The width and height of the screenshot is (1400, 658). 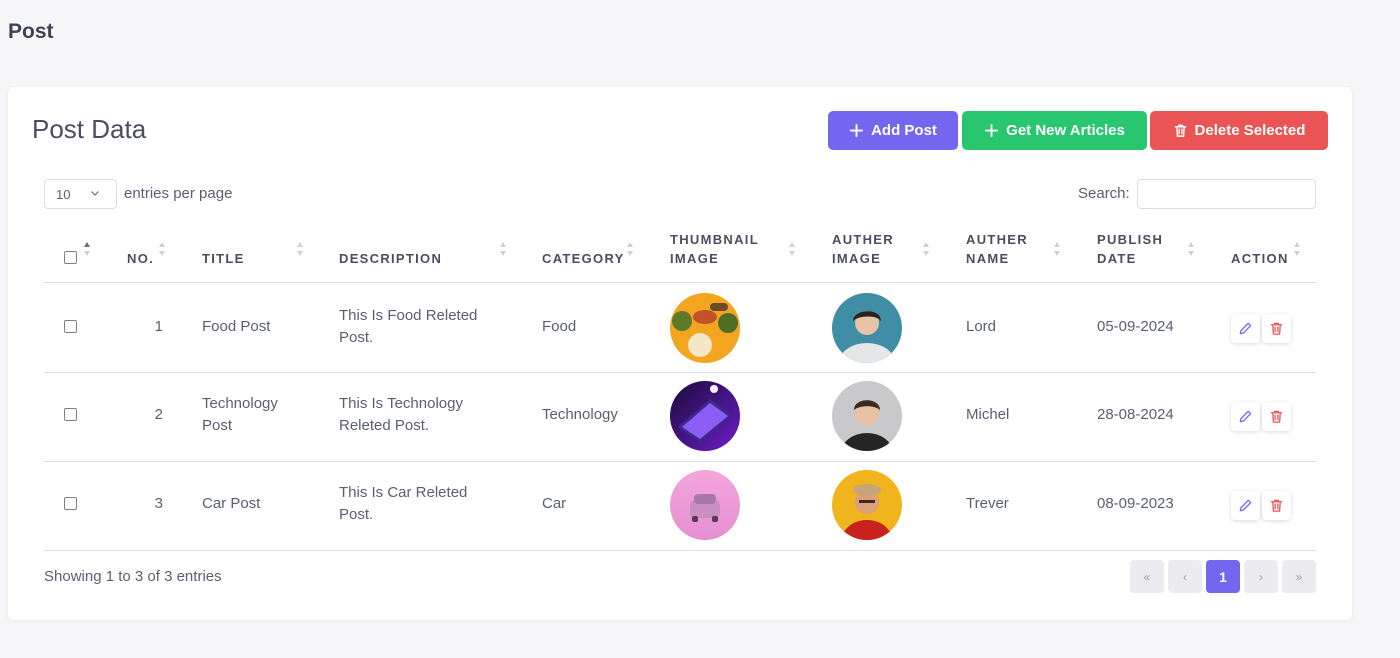 I want to click on header-publish-date-line1: PUBLISH, so click(x=1130, y=239).